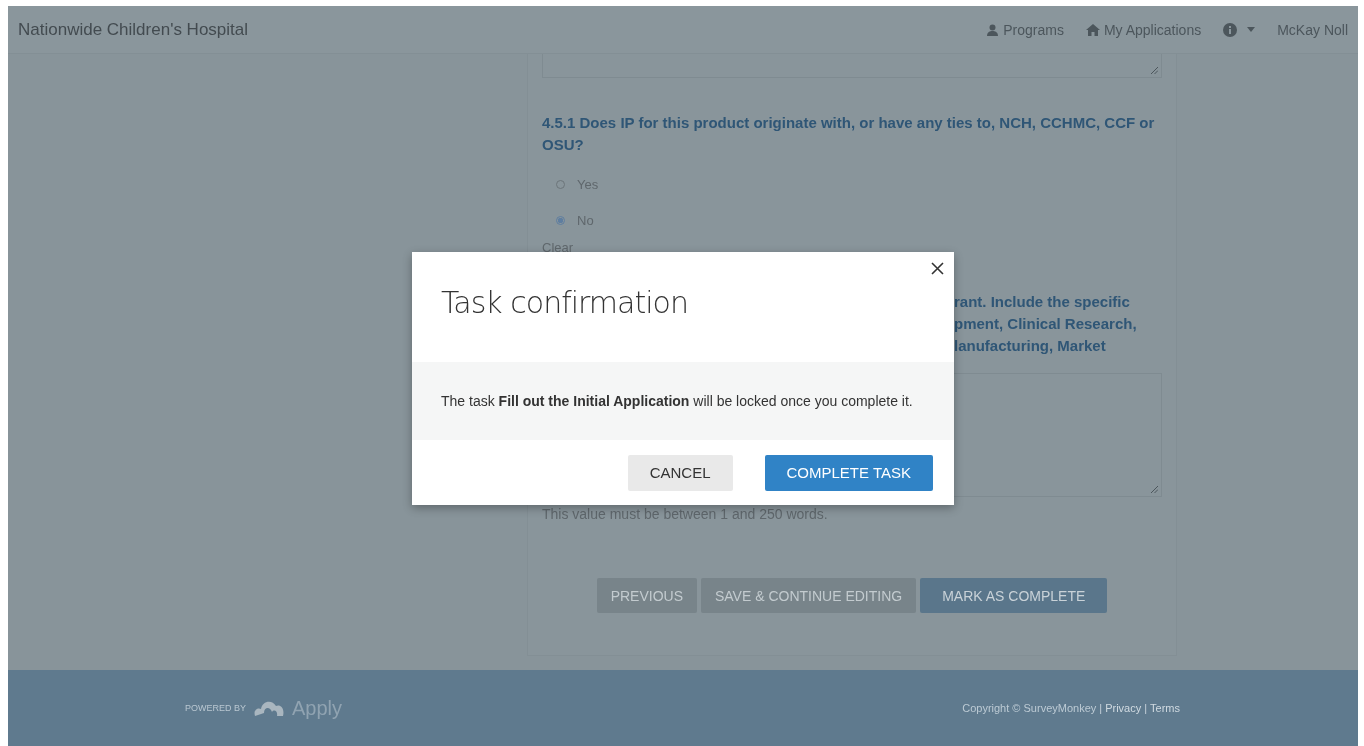 This screenshot has height=746, width=1364. What do you see at coordinates (1143, 29) in the screenshot?
I see `nav-link: My Applications` at bounding box center [1143, 29].